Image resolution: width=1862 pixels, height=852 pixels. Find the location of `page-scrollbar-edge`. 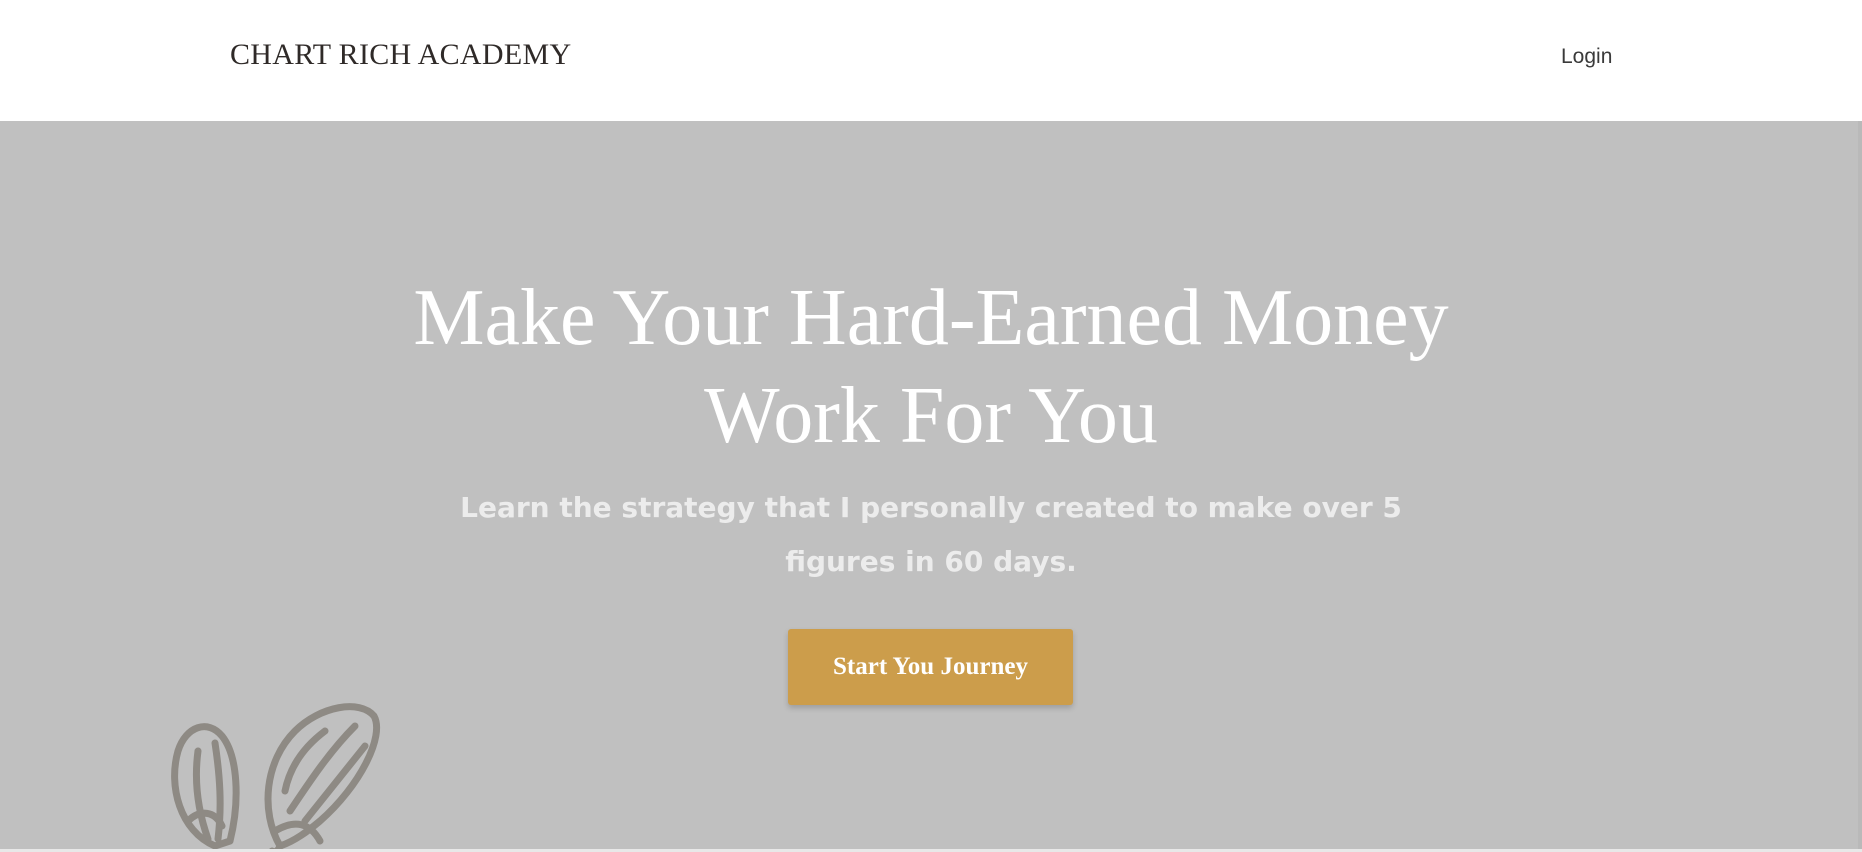

page-scrollbar-edge is located at coordinates (1860, 485).